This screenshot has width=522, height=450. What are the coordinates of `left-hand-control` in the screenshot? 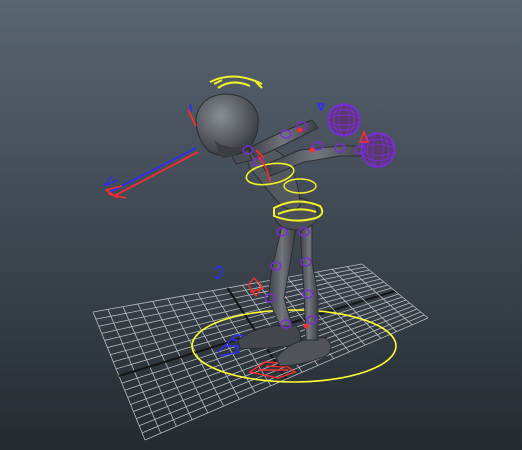 It's located at (344, 120).